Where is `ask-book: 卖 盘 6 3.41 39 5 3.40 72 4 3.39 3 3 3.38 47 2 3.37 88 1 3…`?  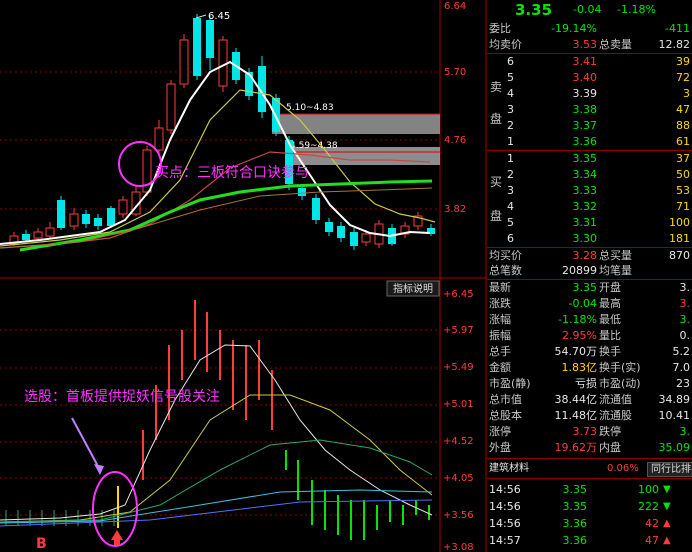
ask-book: 卖 盘 6 3.41 39 5 3.40 72 4 3.39 3 3 3.38 47 2 3.37 88 1 3… is located at coordinates (589, 102).